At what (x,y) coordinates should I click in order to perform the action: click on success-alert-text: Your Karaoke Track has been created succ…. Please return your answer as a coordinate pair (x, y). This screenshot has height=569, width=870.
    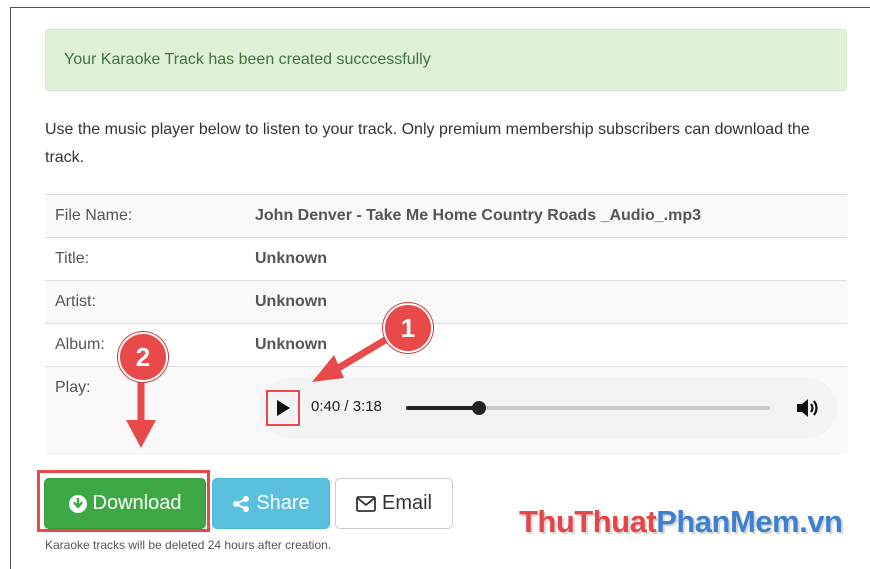
    Looking at the image, I should click on (247, 59).